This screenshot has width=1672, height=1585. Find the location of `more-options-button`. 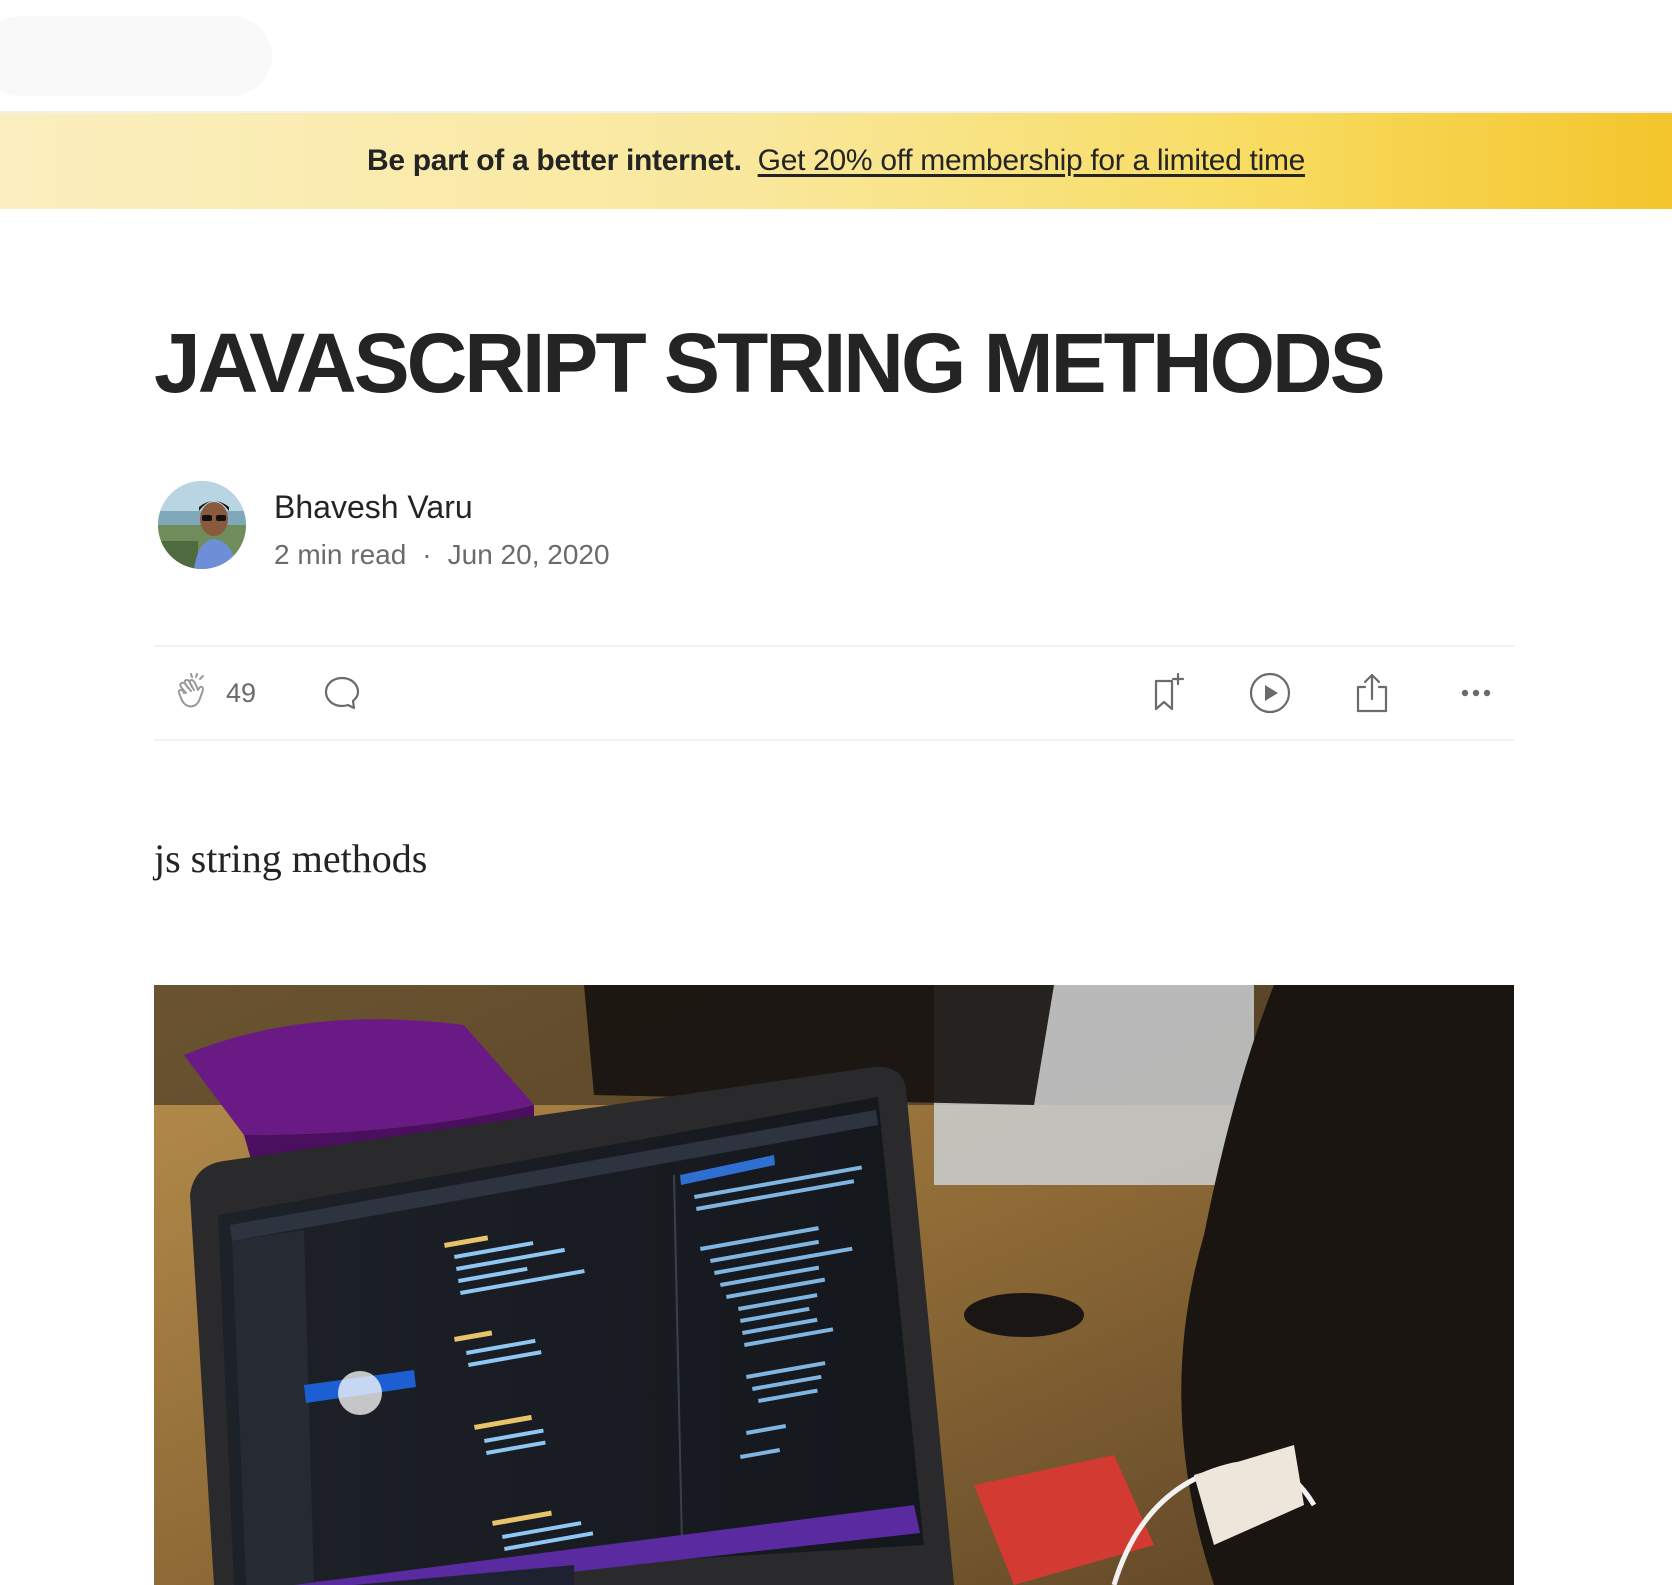

more-options-button is located at coordinates (1476, 693).